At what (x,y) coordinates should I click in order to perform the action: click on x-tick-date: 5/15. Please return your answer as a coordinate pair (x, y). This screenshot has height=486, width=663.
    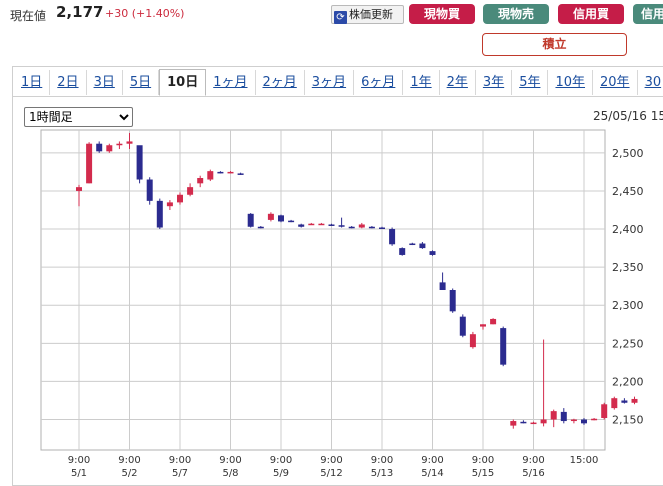
    Looking at the image, I should click on (483, 473).